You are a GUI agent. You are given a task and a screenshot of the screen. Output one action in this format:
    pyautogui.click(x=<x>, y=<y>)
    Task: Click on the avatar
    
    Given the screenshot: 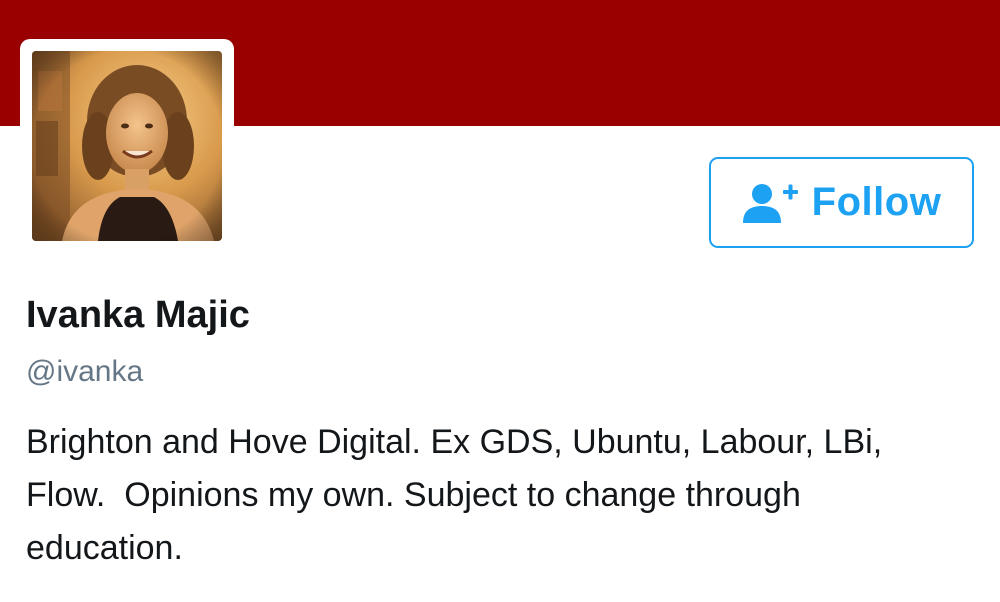 What is the action you would take?
    pyautogui.click(x=127, y=146)
    